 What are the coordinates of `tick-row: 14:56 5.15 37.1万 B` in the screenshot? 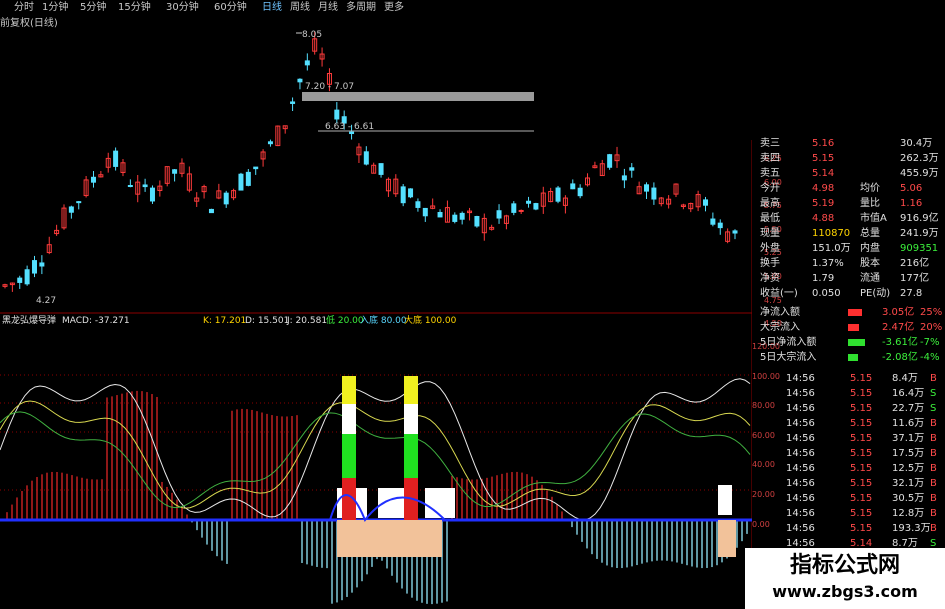 It's located at (847, 438).